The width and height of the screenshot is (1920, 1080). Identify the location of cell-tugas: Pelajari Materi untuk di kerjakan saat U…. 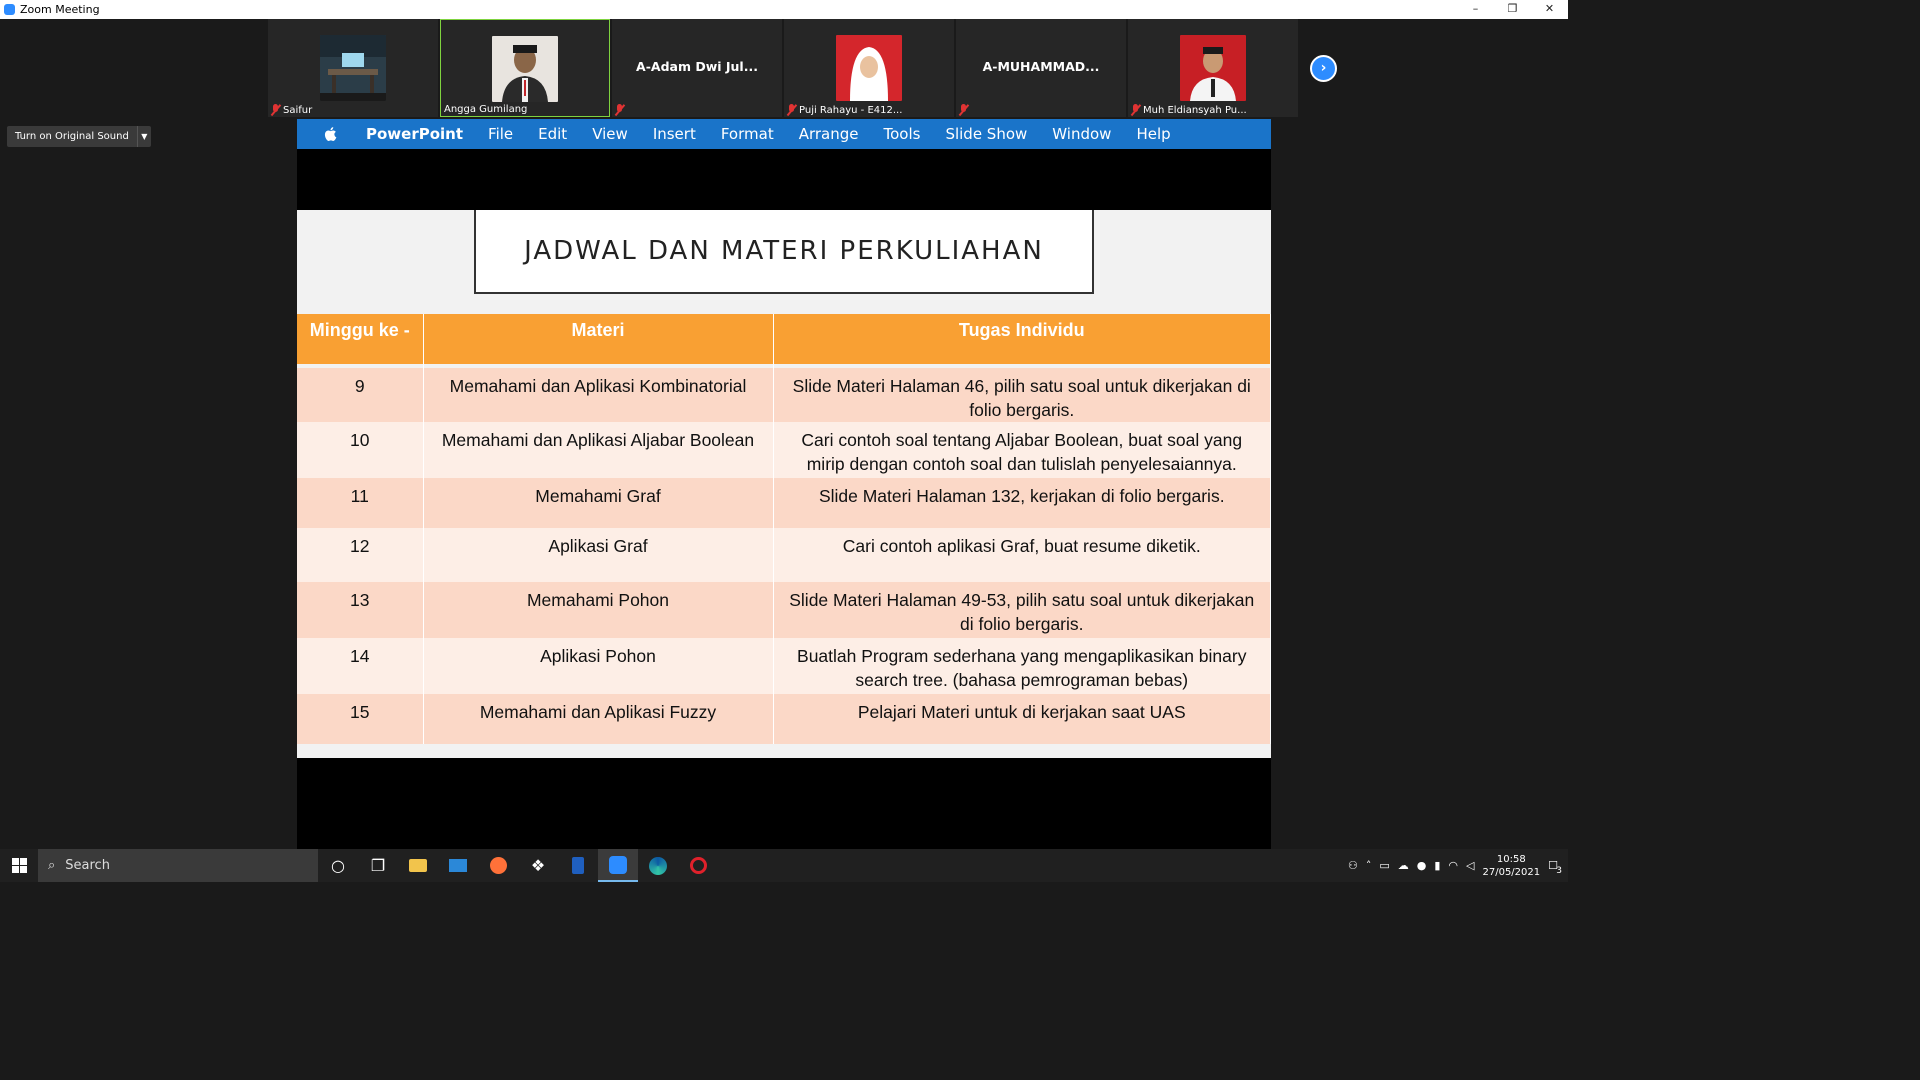
(1022, 719).